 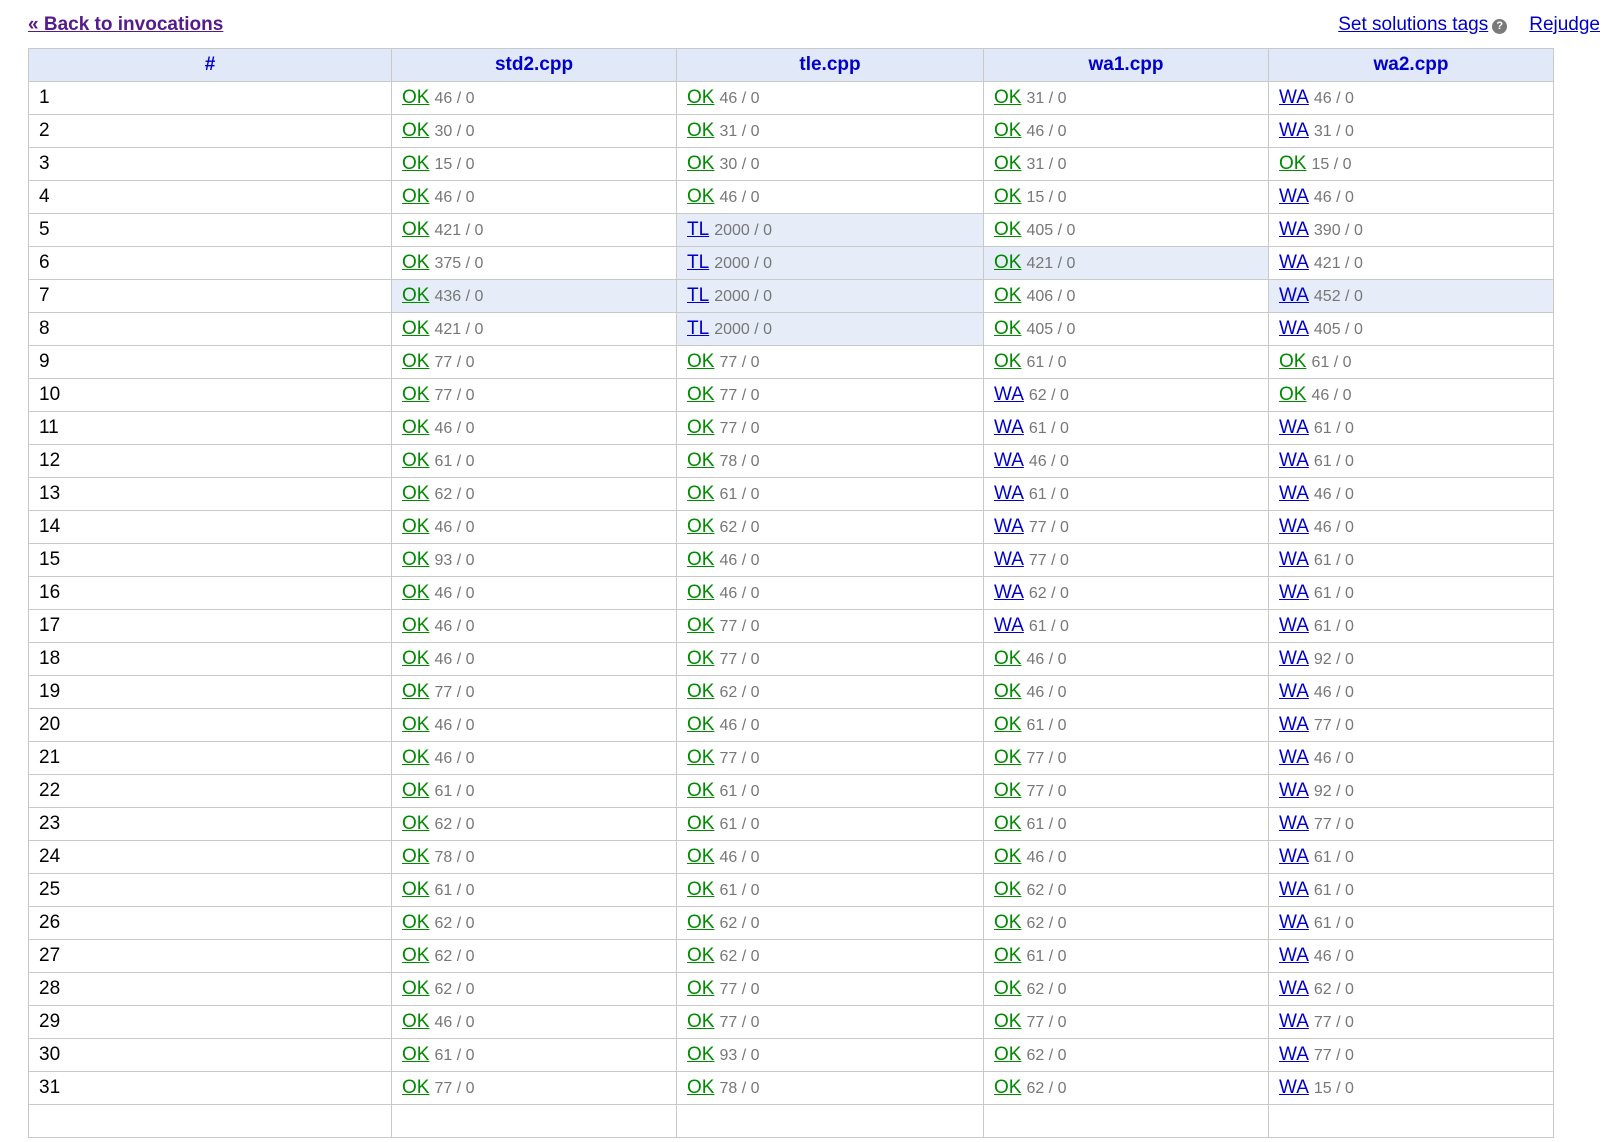 I want to click on back-to-invocations-link: « Back to invocations, so click(x=125, y=25).